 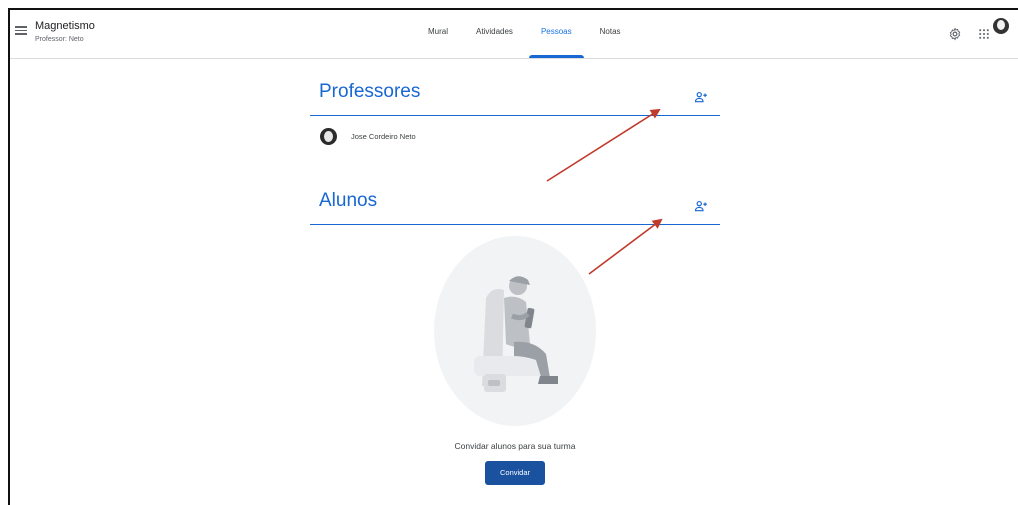 What do you see at coordinates (438, 34) in the screenshot?
I see `tab-mural: Mural` at bounding box center [438, 34].